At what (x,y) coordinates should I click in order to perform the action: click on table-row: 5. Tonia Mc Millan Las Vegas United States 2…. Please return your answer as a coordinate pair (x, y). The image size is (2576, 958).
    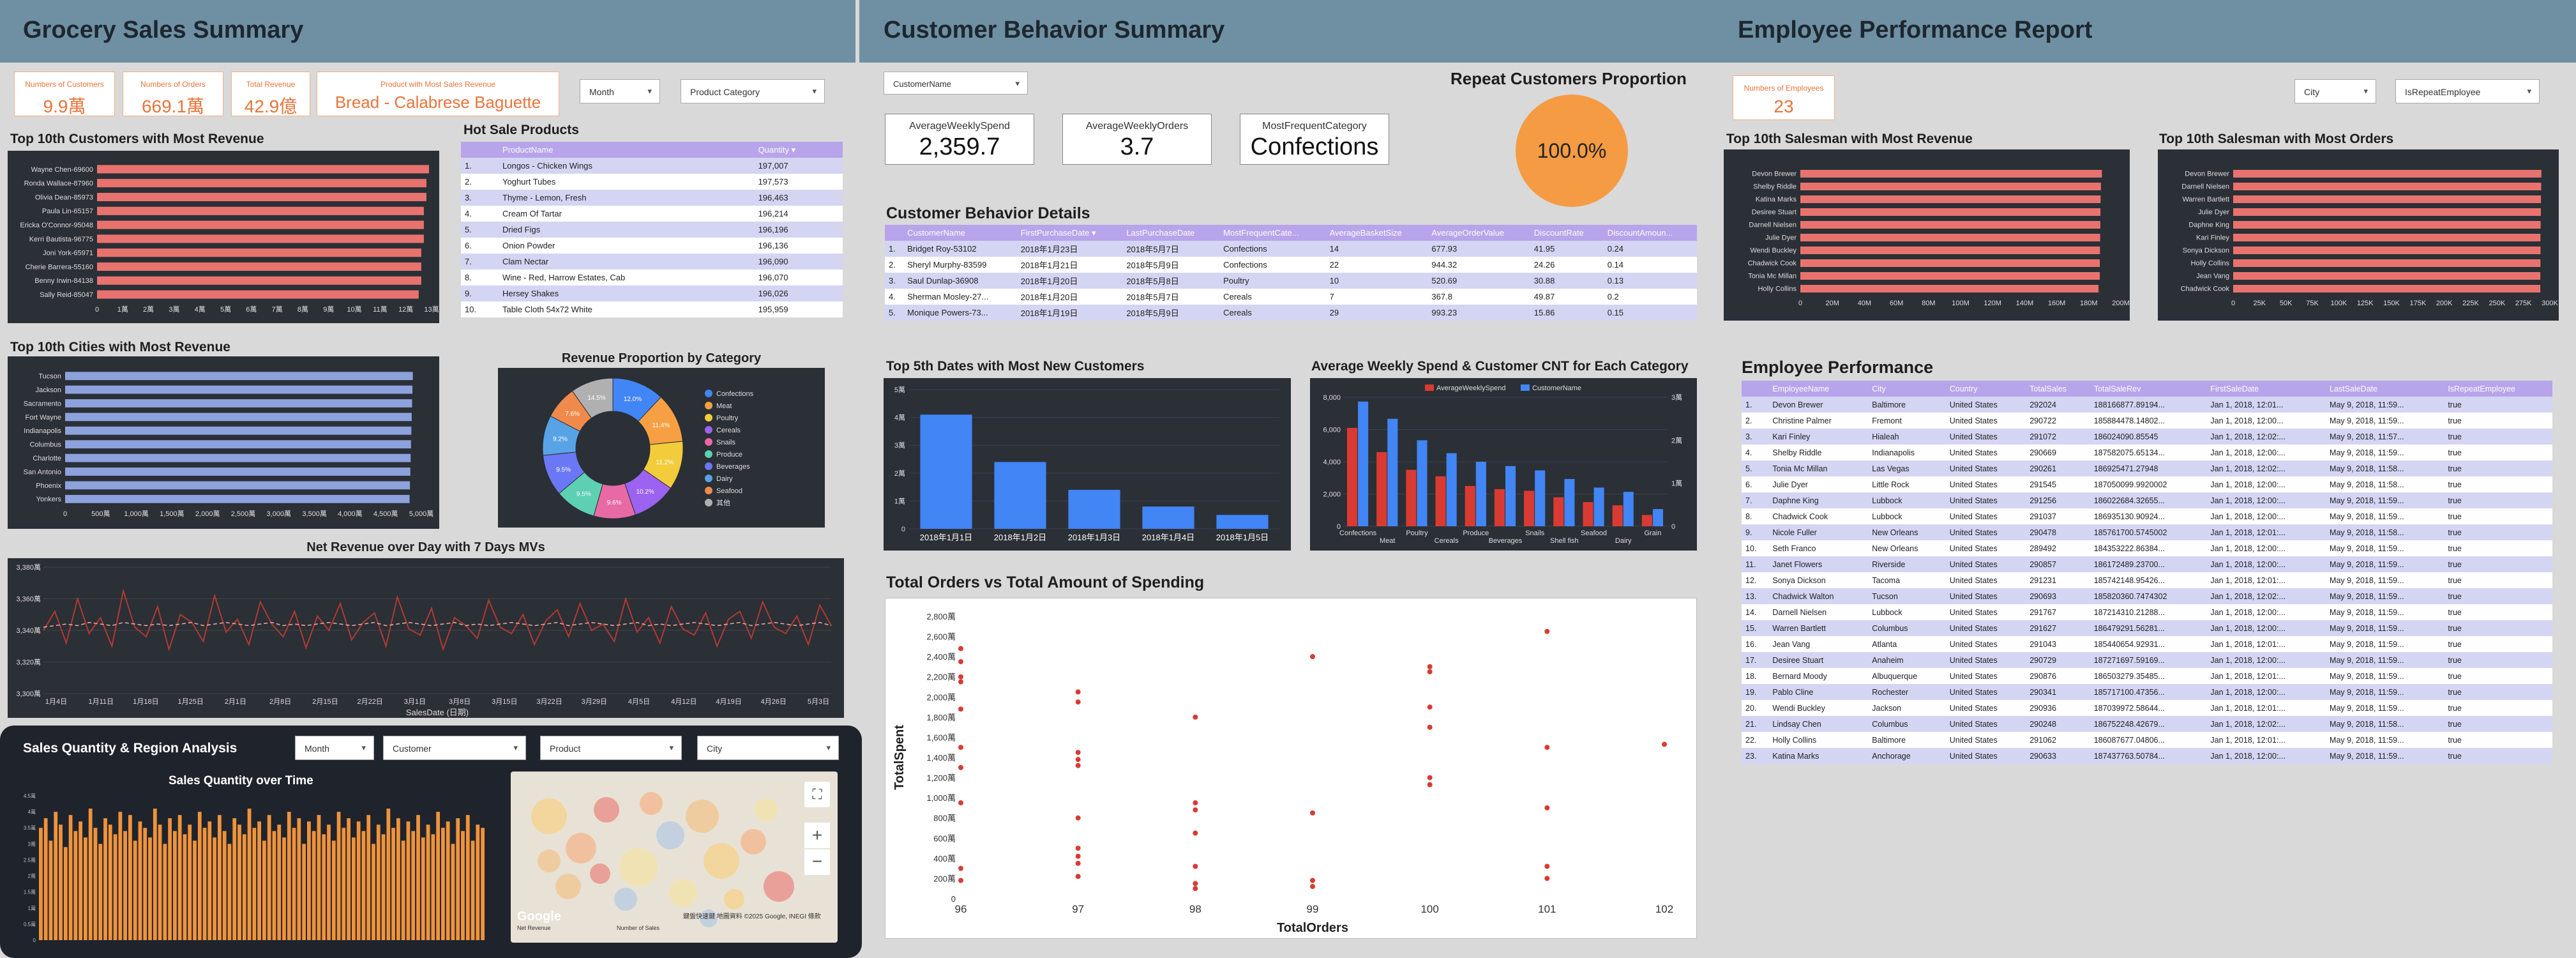
    Looking at the image, I should click on (2147, 468).